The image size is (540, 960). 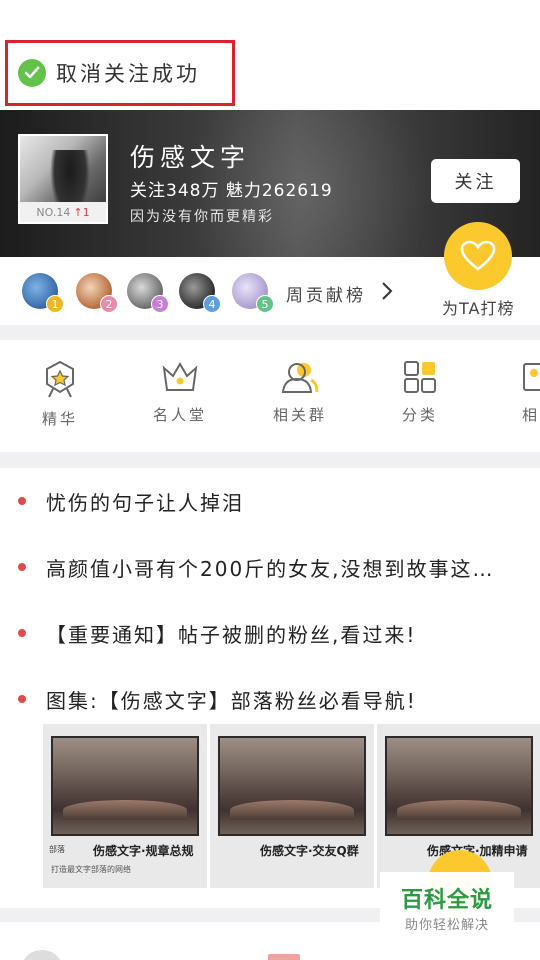 What do you see at coordinates (478, 307) in the screenshot?
I see `cheer-label: 为TA打榜` at bounding box center [478, 307].